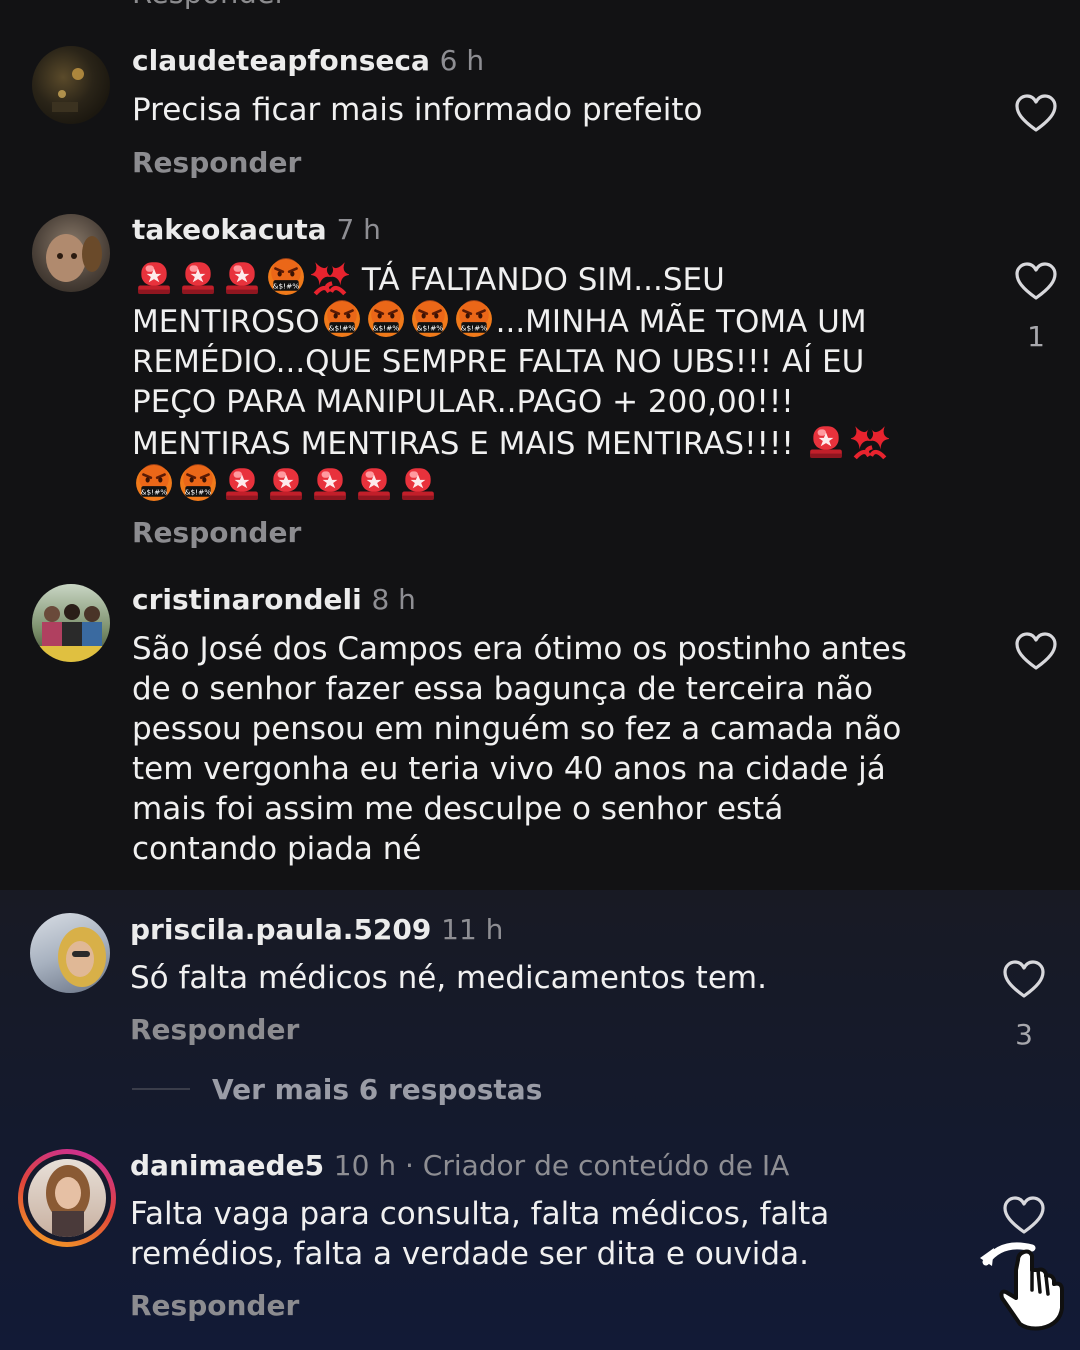 This screenshot has width=1080, height=1350. I want to click on comment-line-text: ...MINHA MÃE TOMA UM, so click(681, 322).